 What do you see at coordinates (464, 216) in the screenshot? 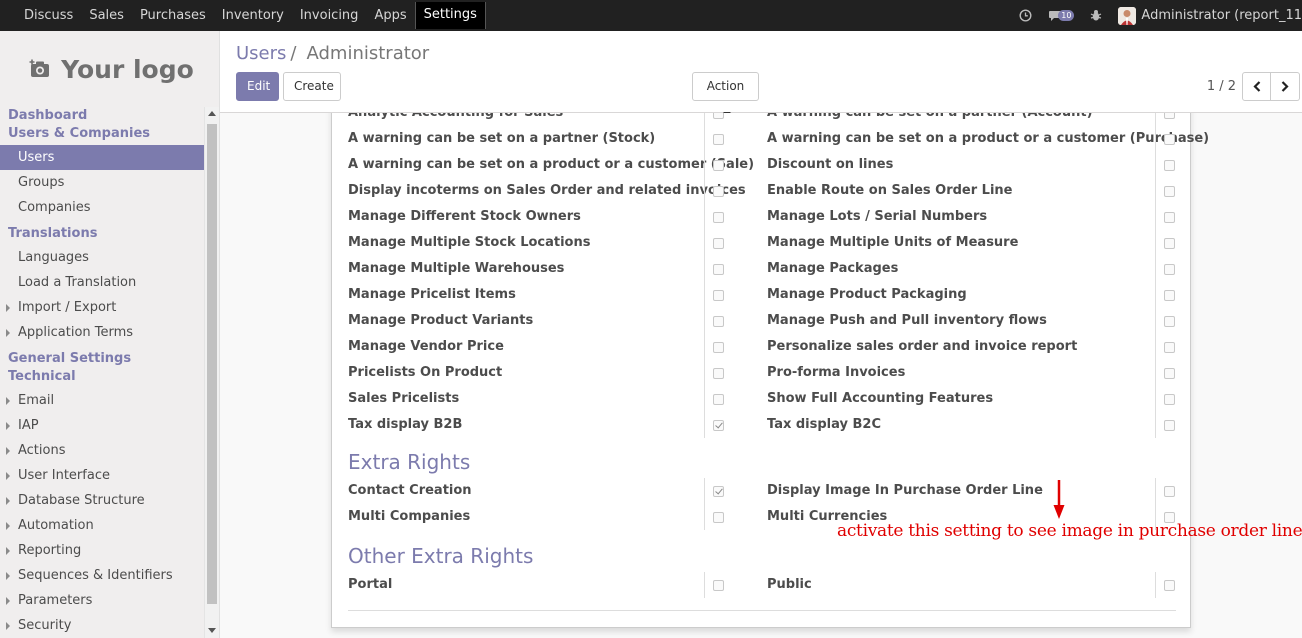
I see `right-label: Manage Different Stock Owners` at bounding box center [464, 216].